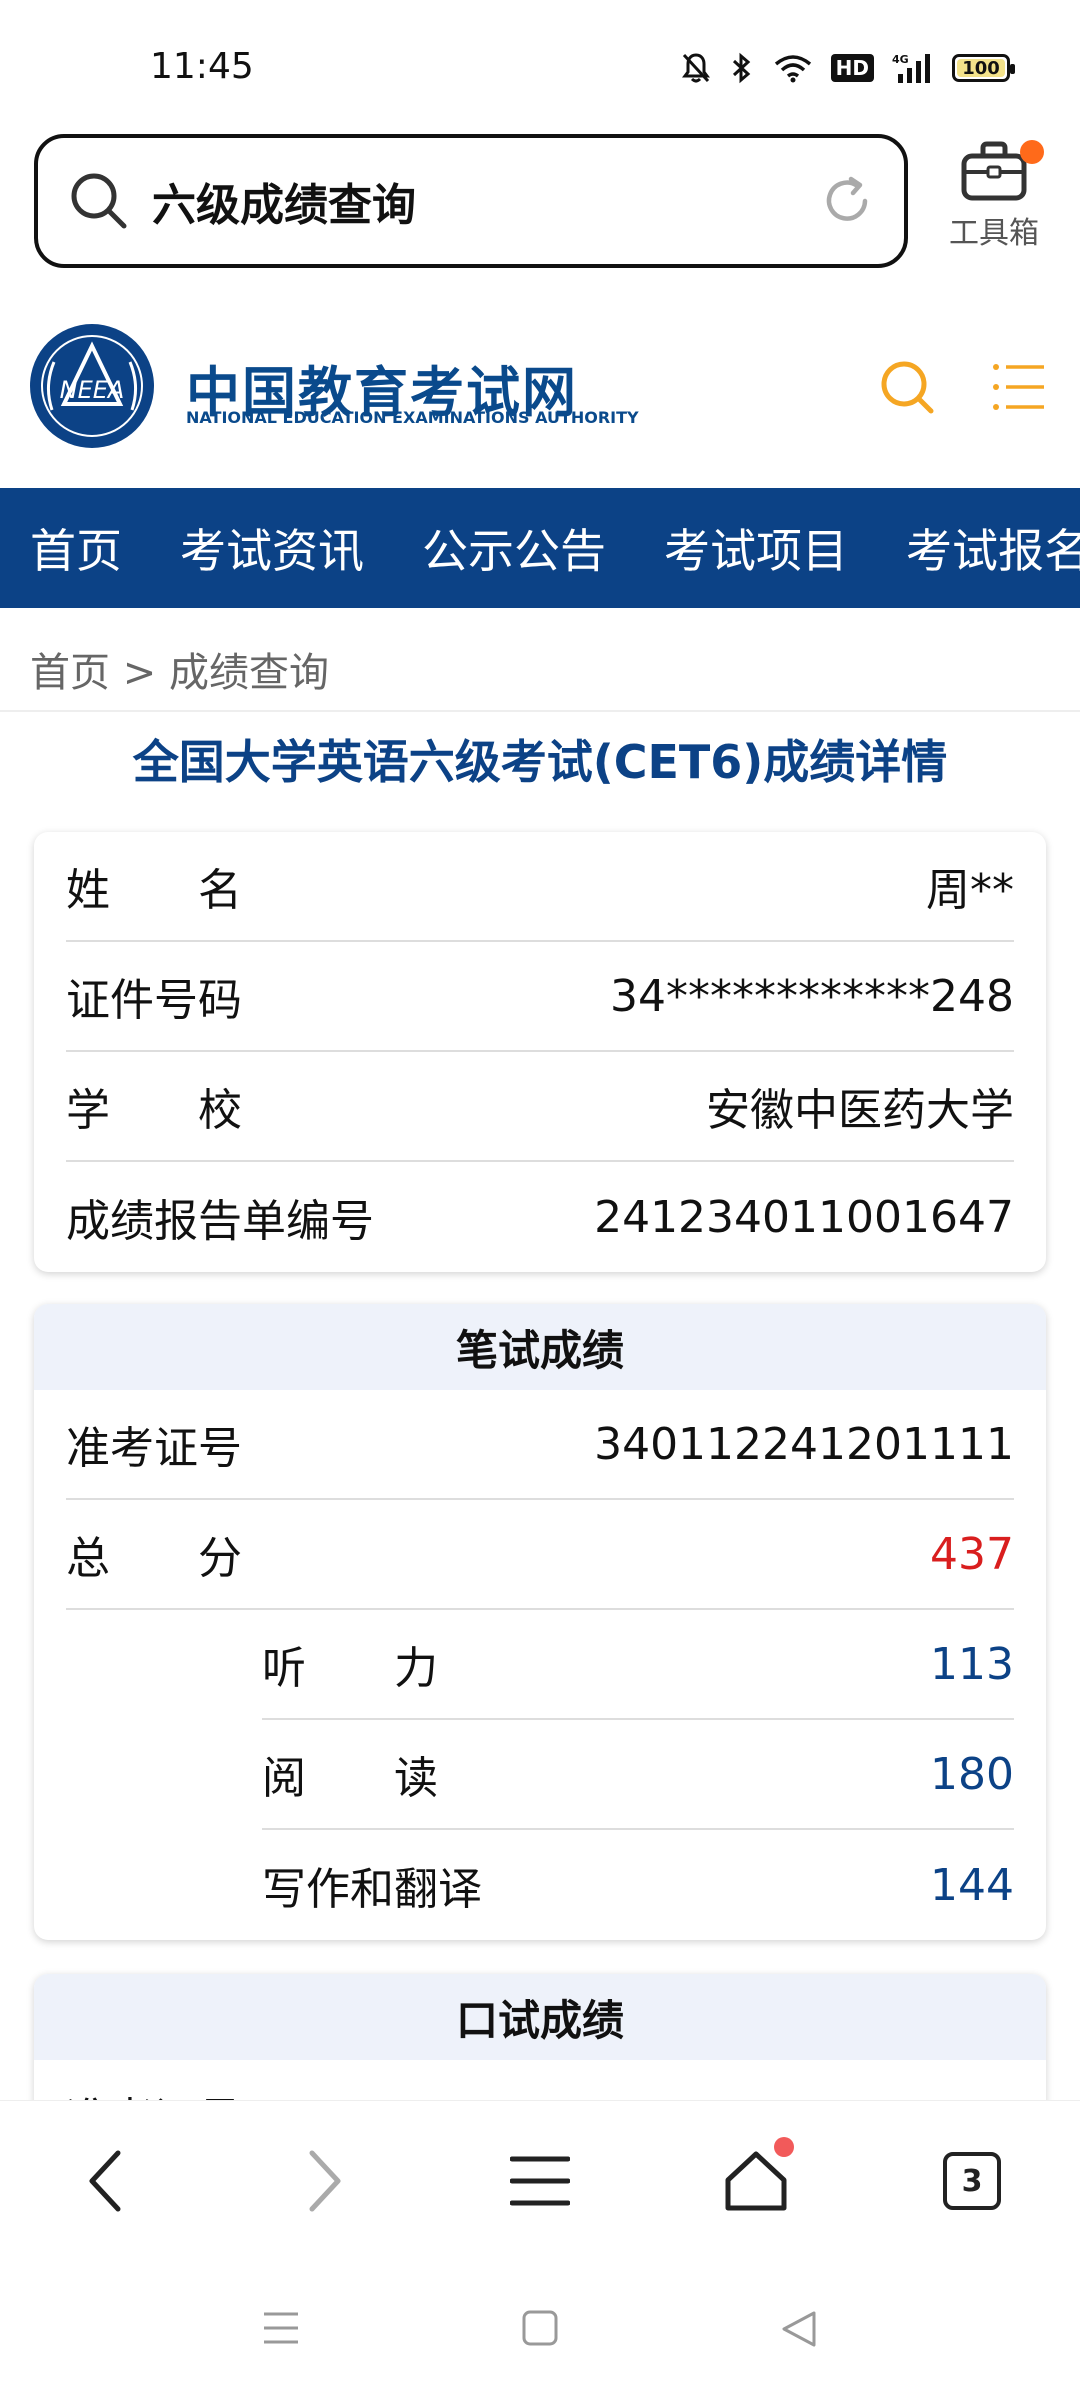  I want to click on tabs-button: 3, so click(972, 2181).